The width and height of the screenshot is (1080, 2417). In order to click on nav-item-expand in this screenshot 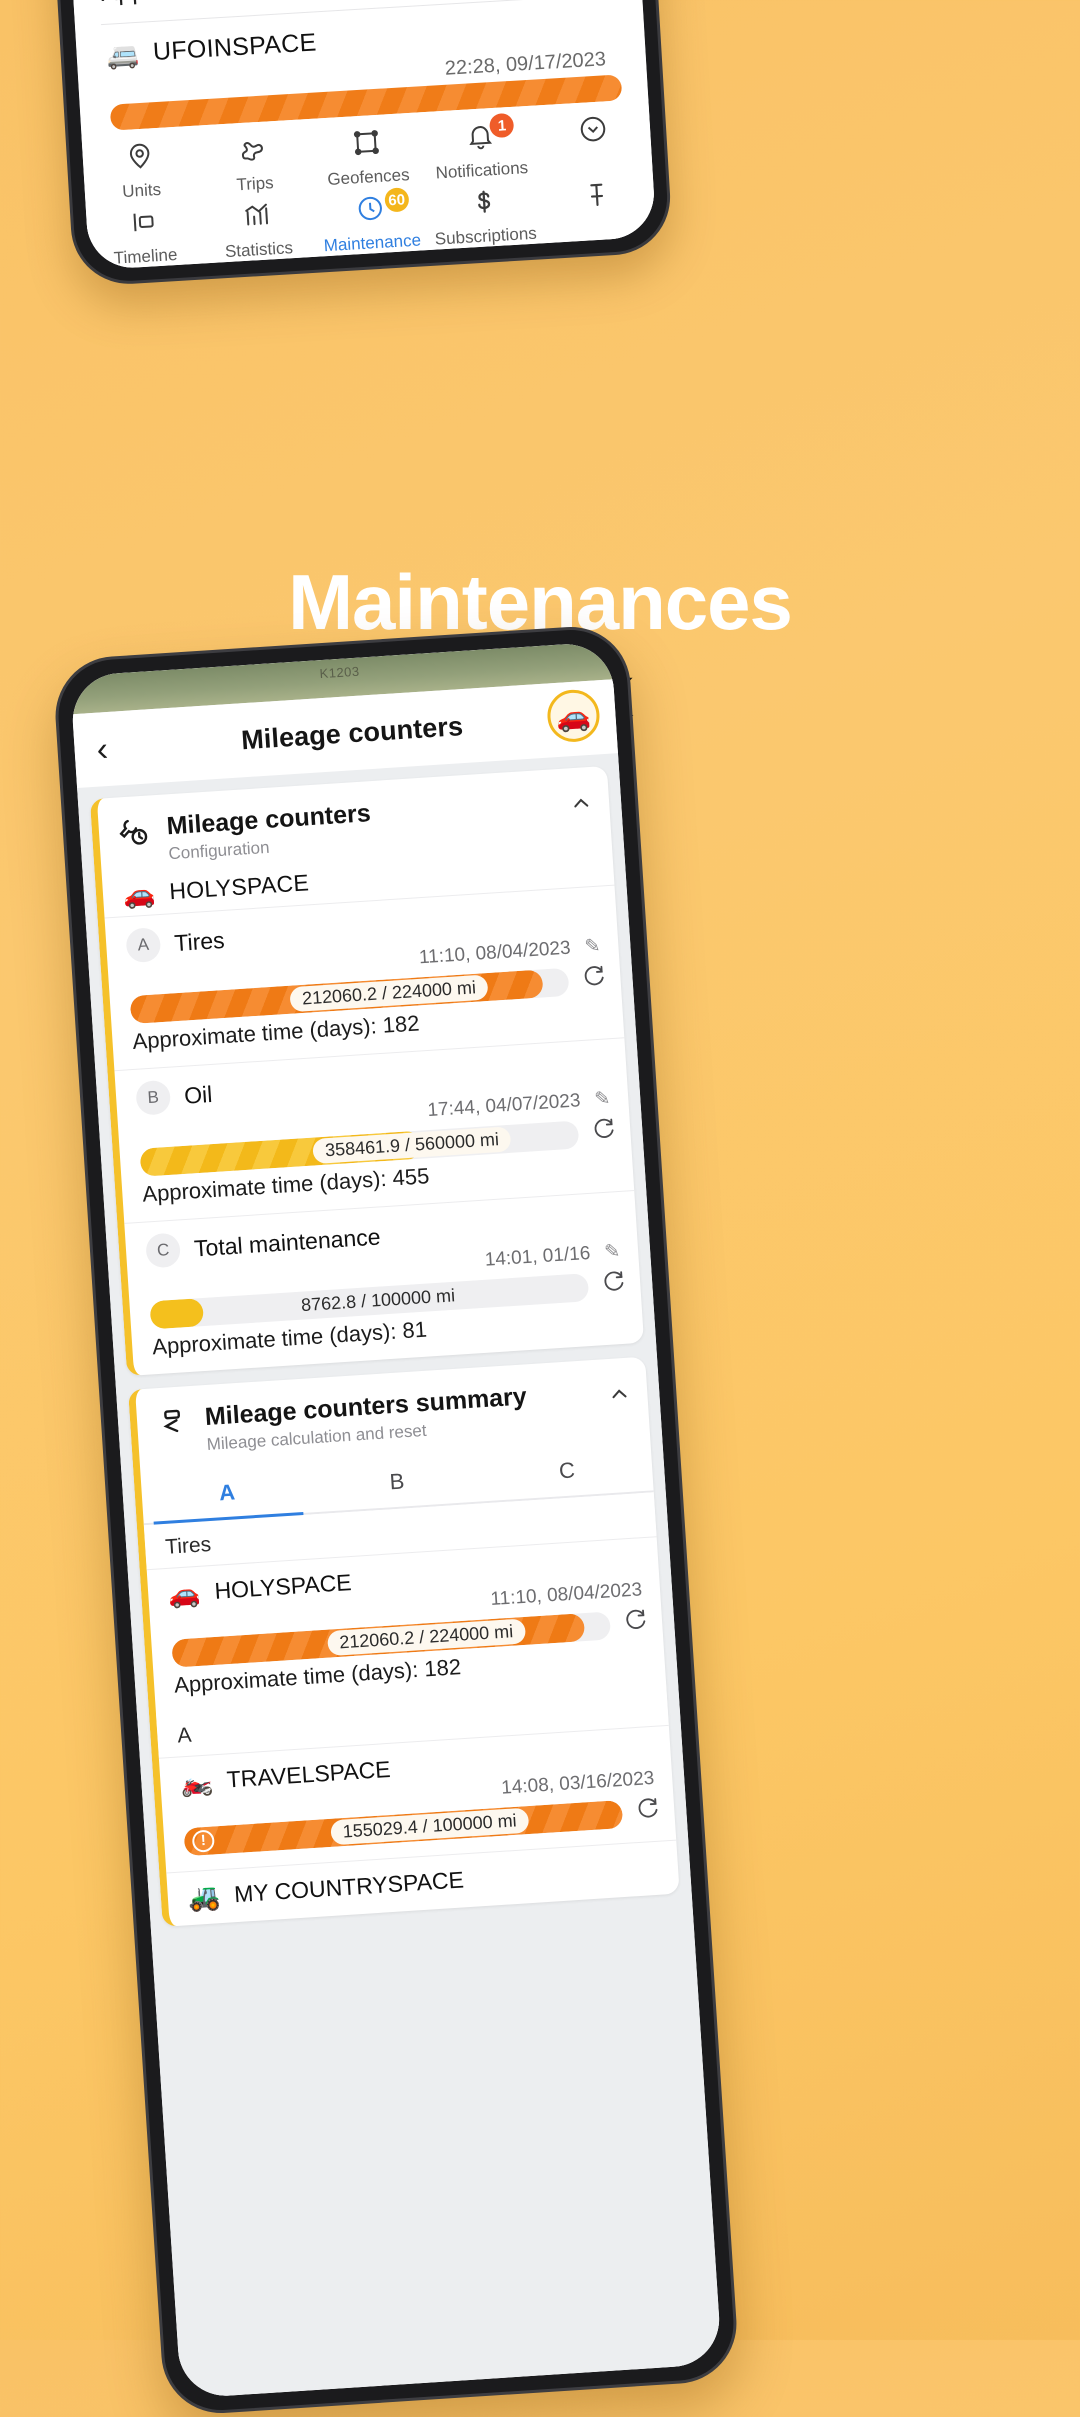, I will do `click(593, 131)`.